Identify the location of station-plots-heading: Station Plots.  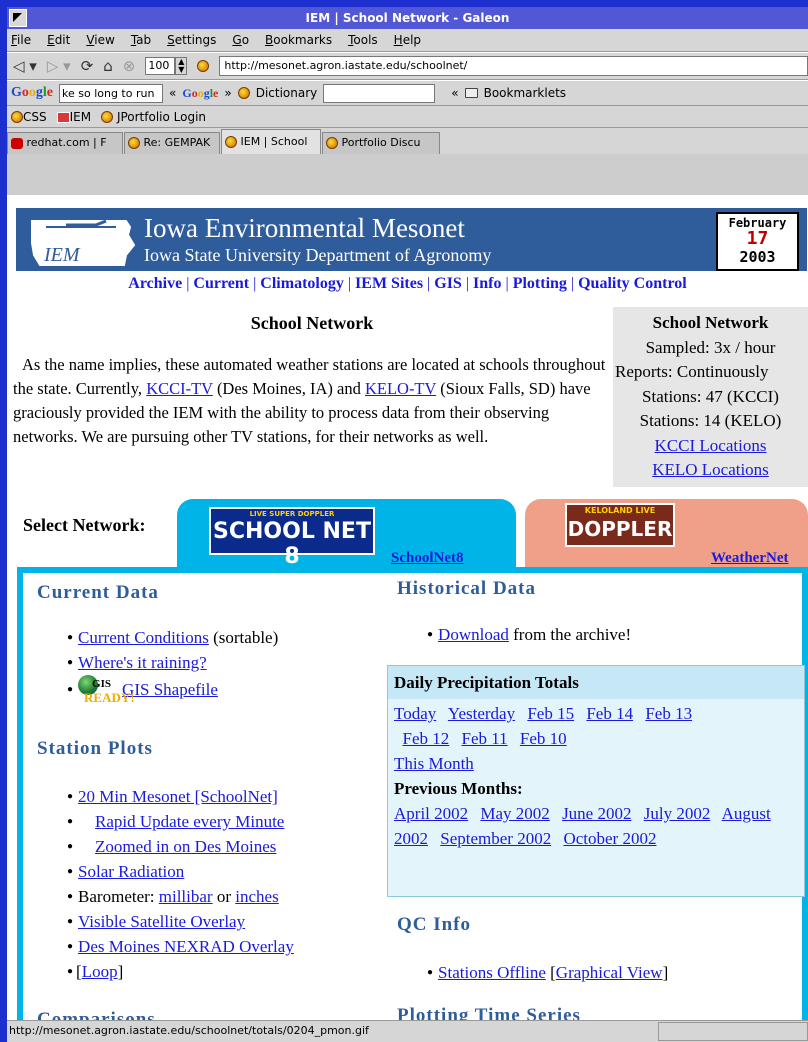
(95, 748).